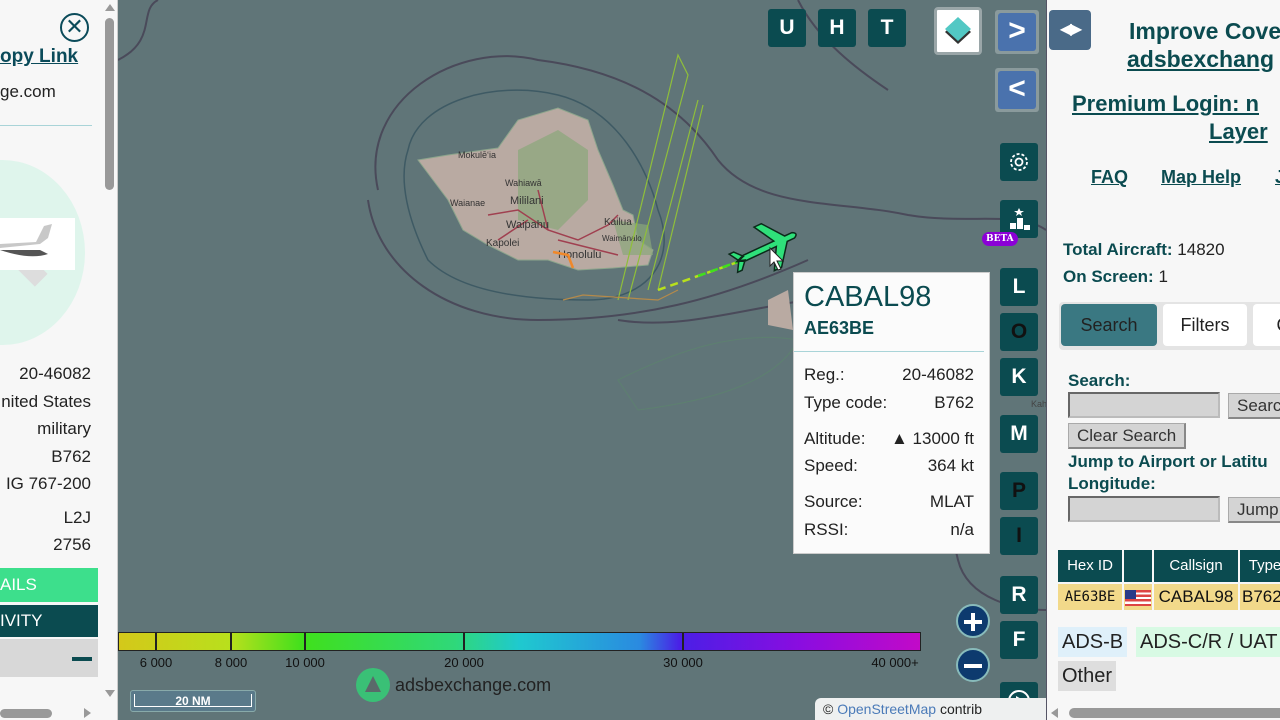 The image size is (1280, 720). I want to click on minus-icon, so click(973, 666).